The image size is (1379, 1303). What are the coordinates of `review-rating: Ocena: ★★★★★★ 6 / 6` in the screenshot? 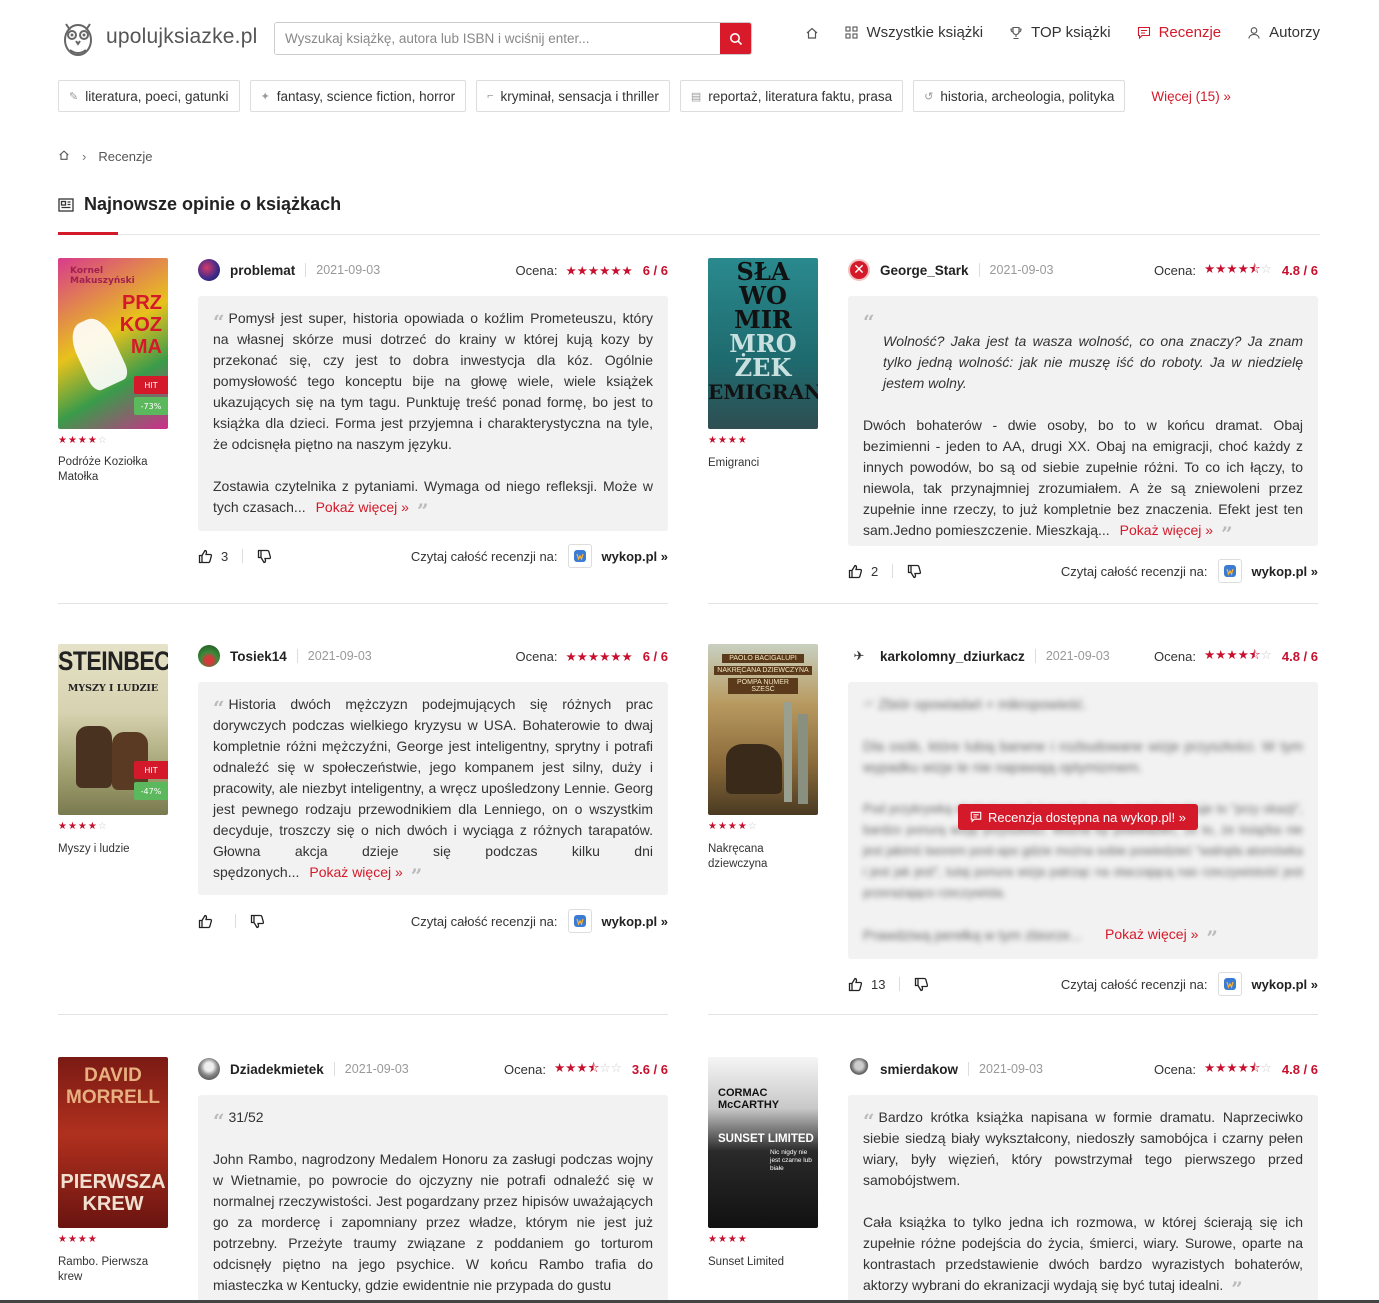 It's located at (592, 270).